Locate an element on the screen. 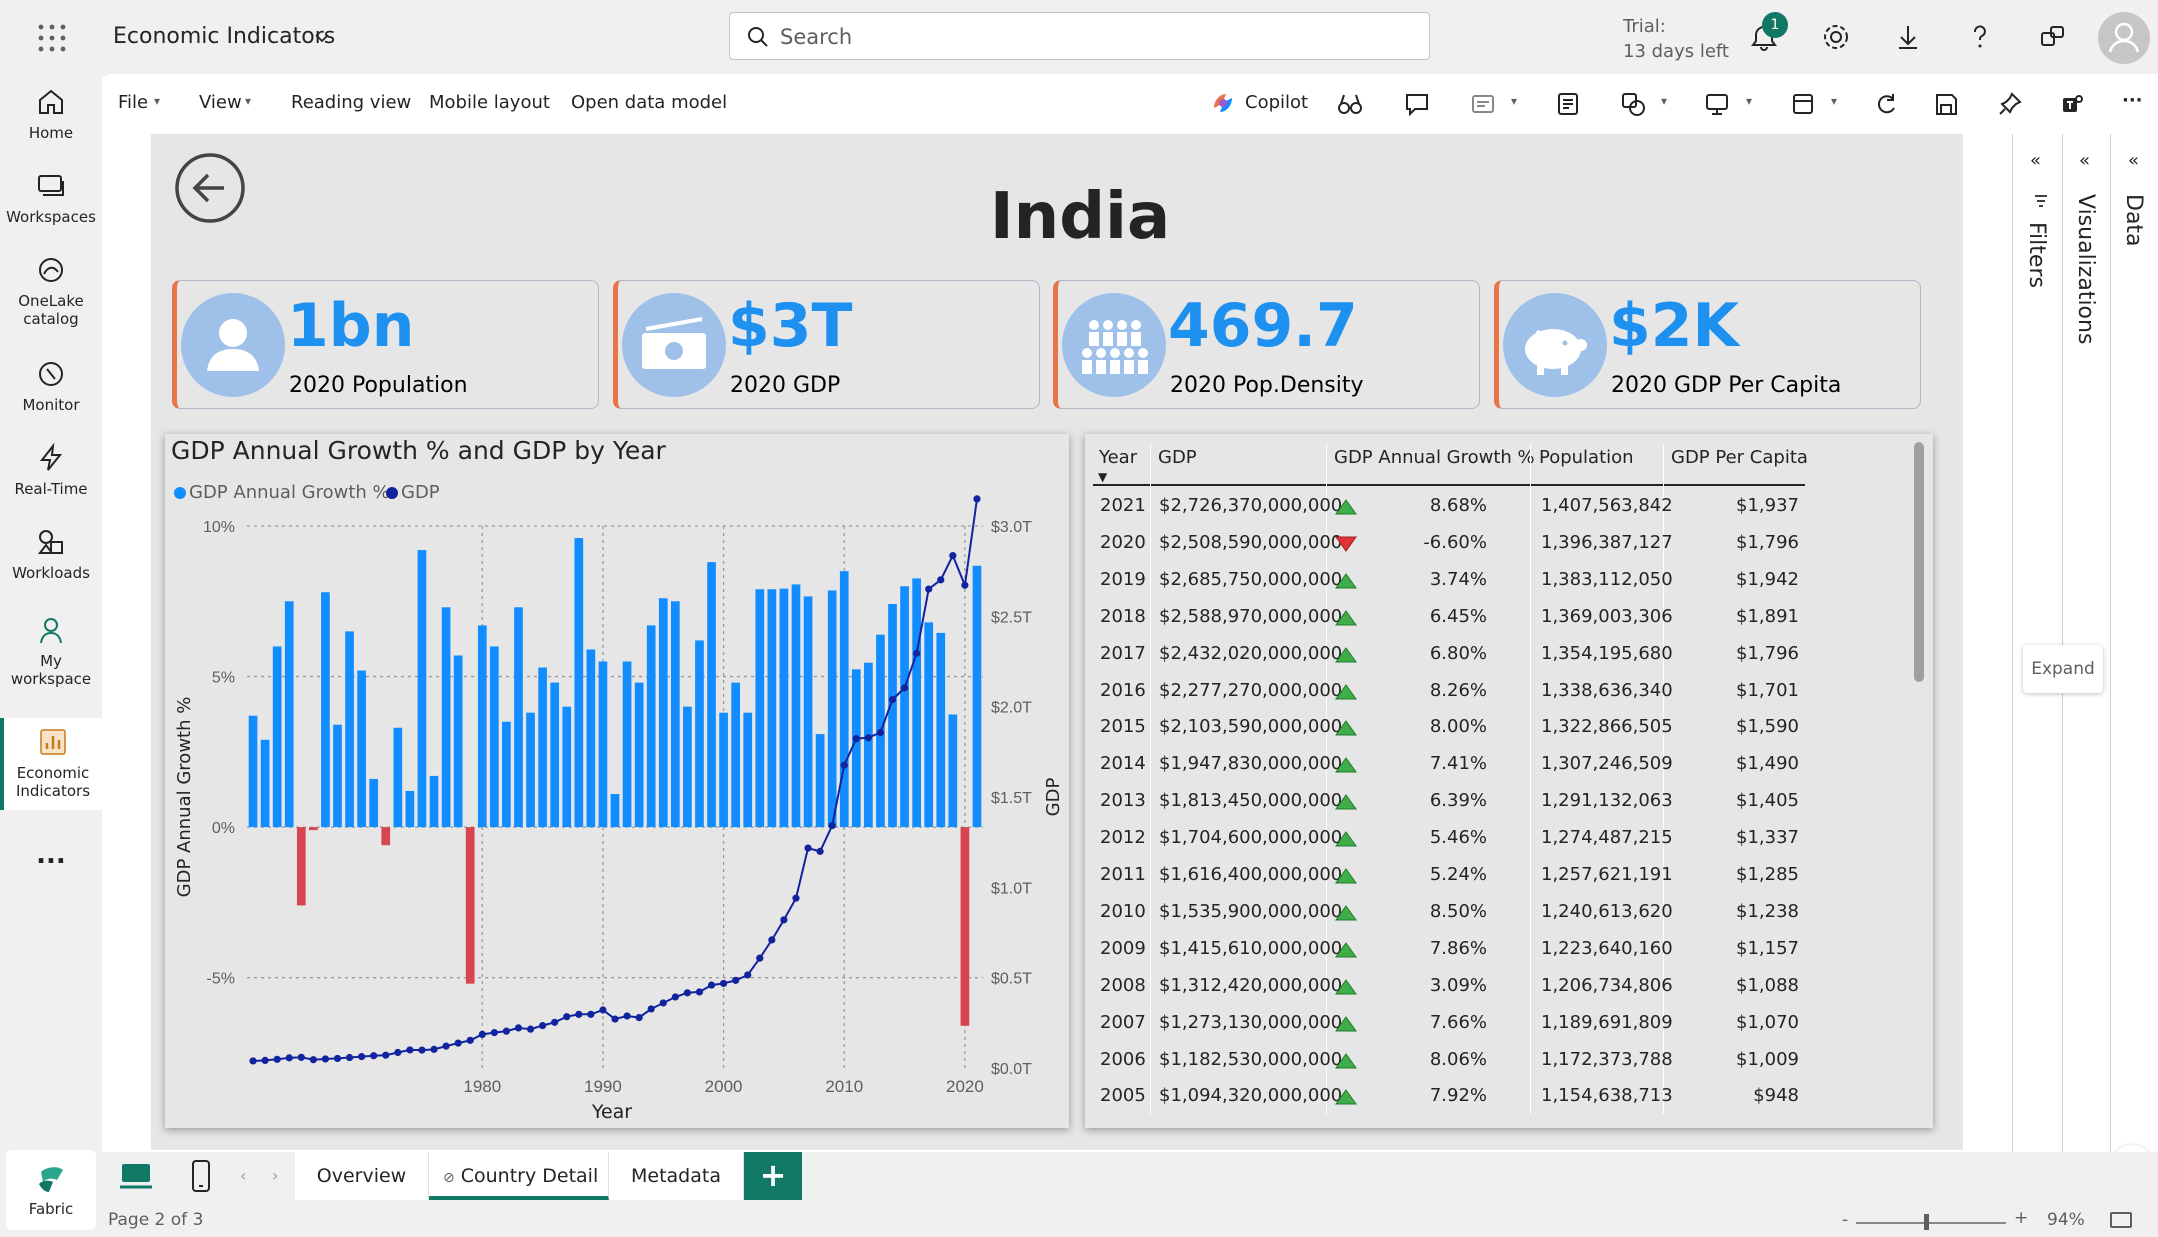 The height and width of the screenshot is (1237, 2158). person-icon is located at coordinates (233, 345).